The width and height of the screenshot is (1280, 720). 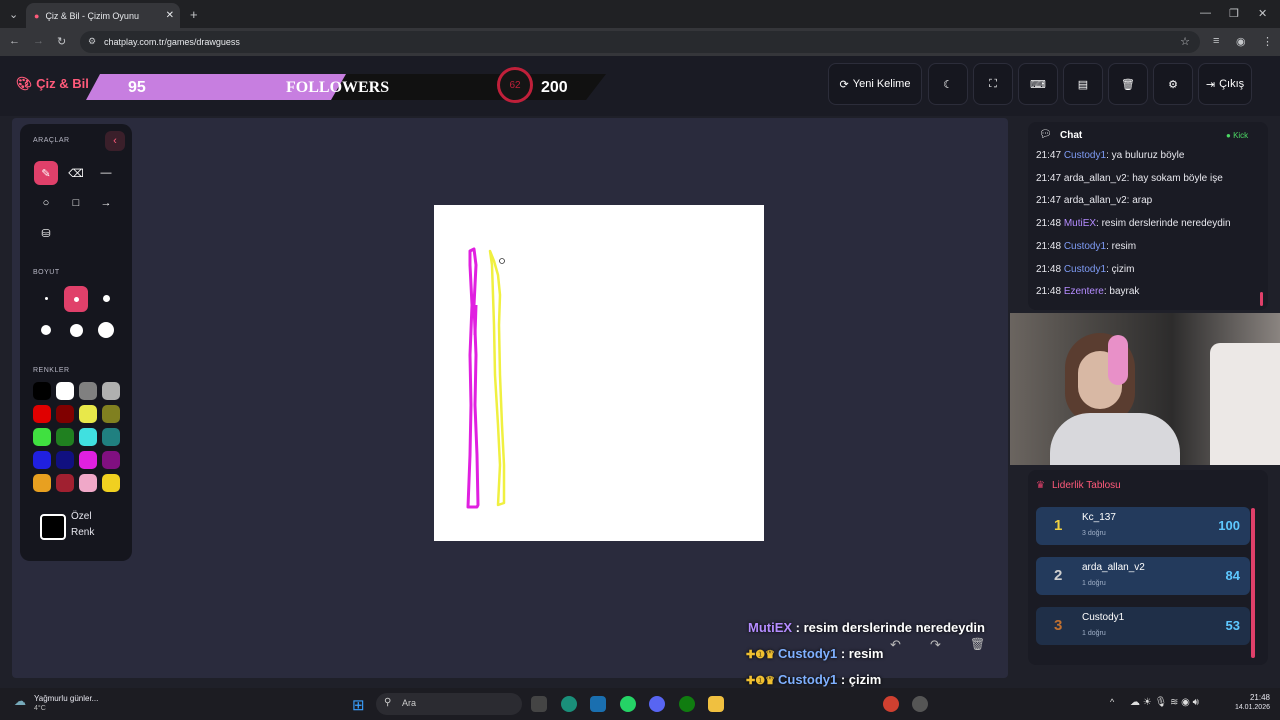 I want to click on keyboard-button: ⌨, so click(x=1038, y=84).